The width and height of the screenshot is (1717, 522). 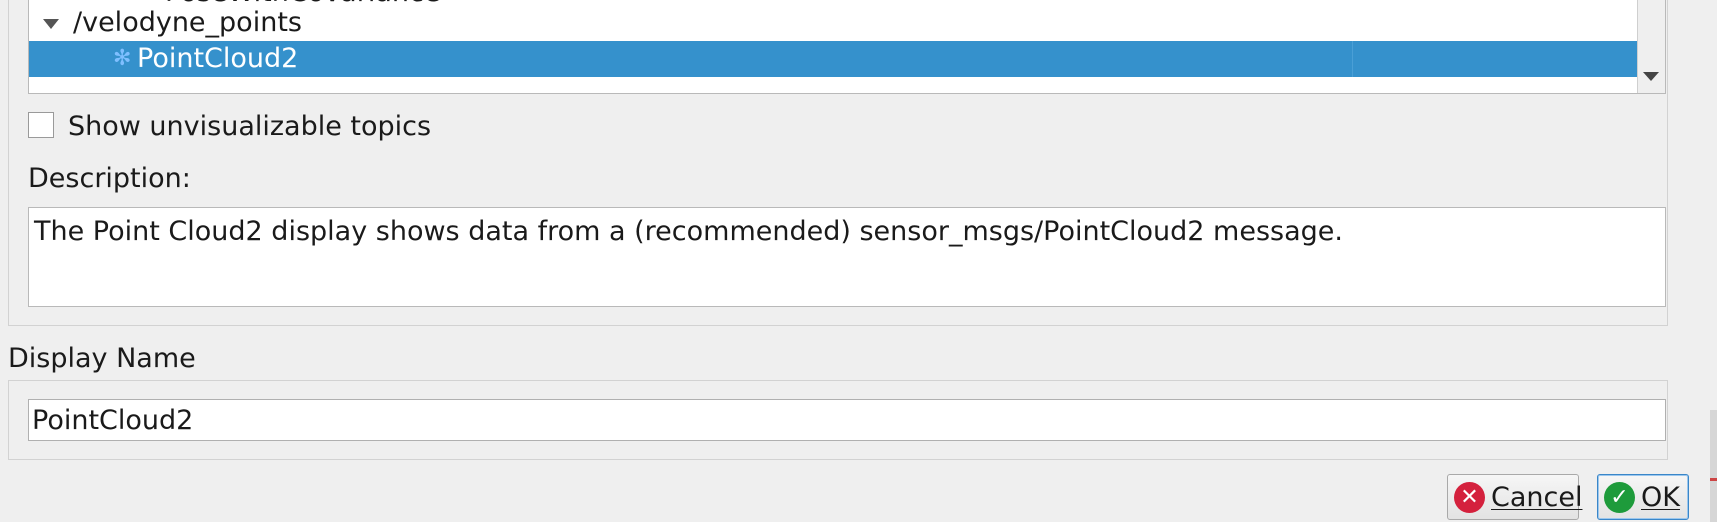 What do you see at coordinates (51, 24) in the screenshot?
I see `expand-arrow-icon` at bounding box center [51, 24].